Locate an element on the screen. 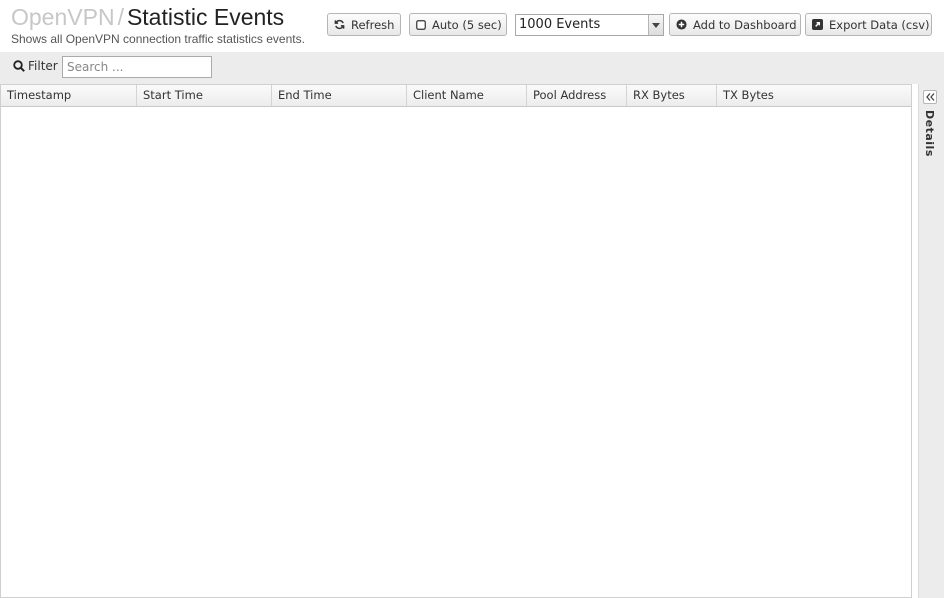 This screenshot has height=598, width=944. filter-bar: Filter is located at coordinates (472, 68).